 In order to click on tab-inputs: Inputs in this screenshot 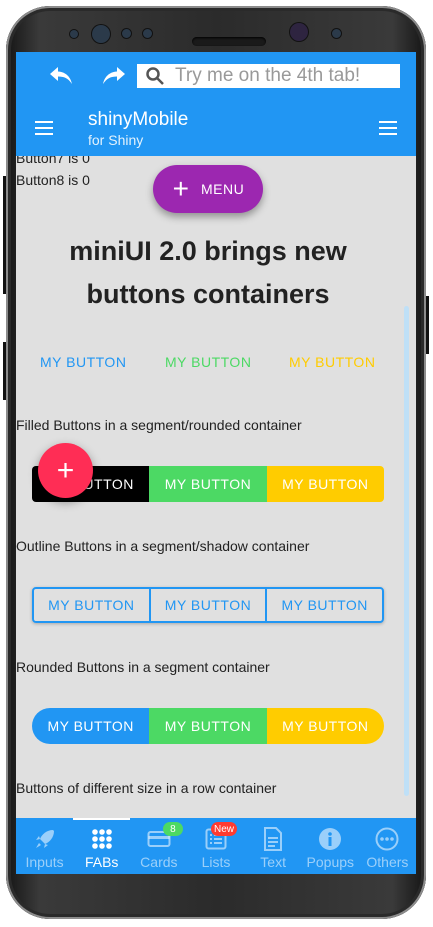, I will do `click(44, 846)`.